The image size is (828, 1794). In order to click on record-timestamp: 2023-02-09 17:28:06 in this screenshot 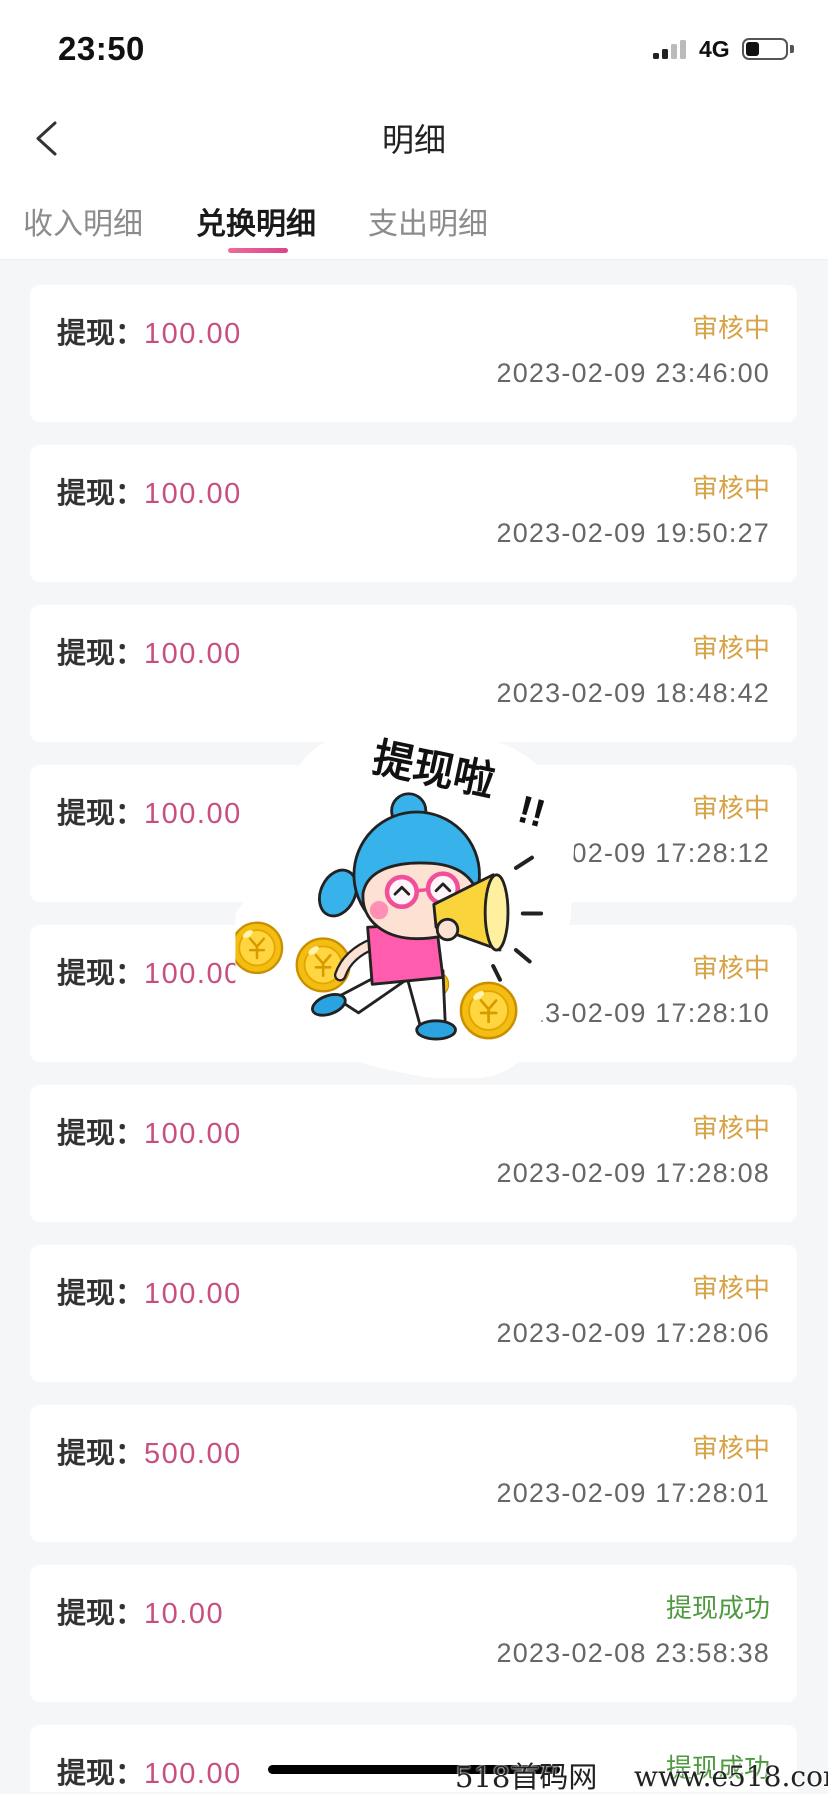, I will do `click(633, 1333)`.